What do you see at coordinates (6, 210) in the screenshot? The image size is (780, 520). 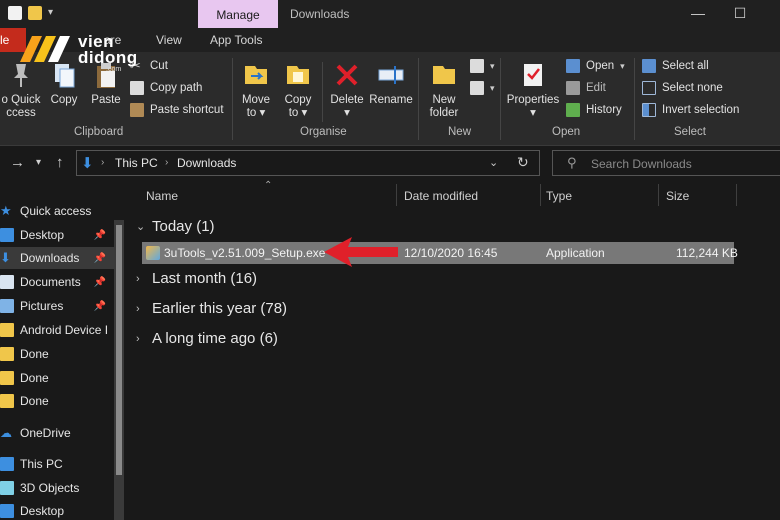 I see `star-icon: ★` at bounding box center [6, 210].